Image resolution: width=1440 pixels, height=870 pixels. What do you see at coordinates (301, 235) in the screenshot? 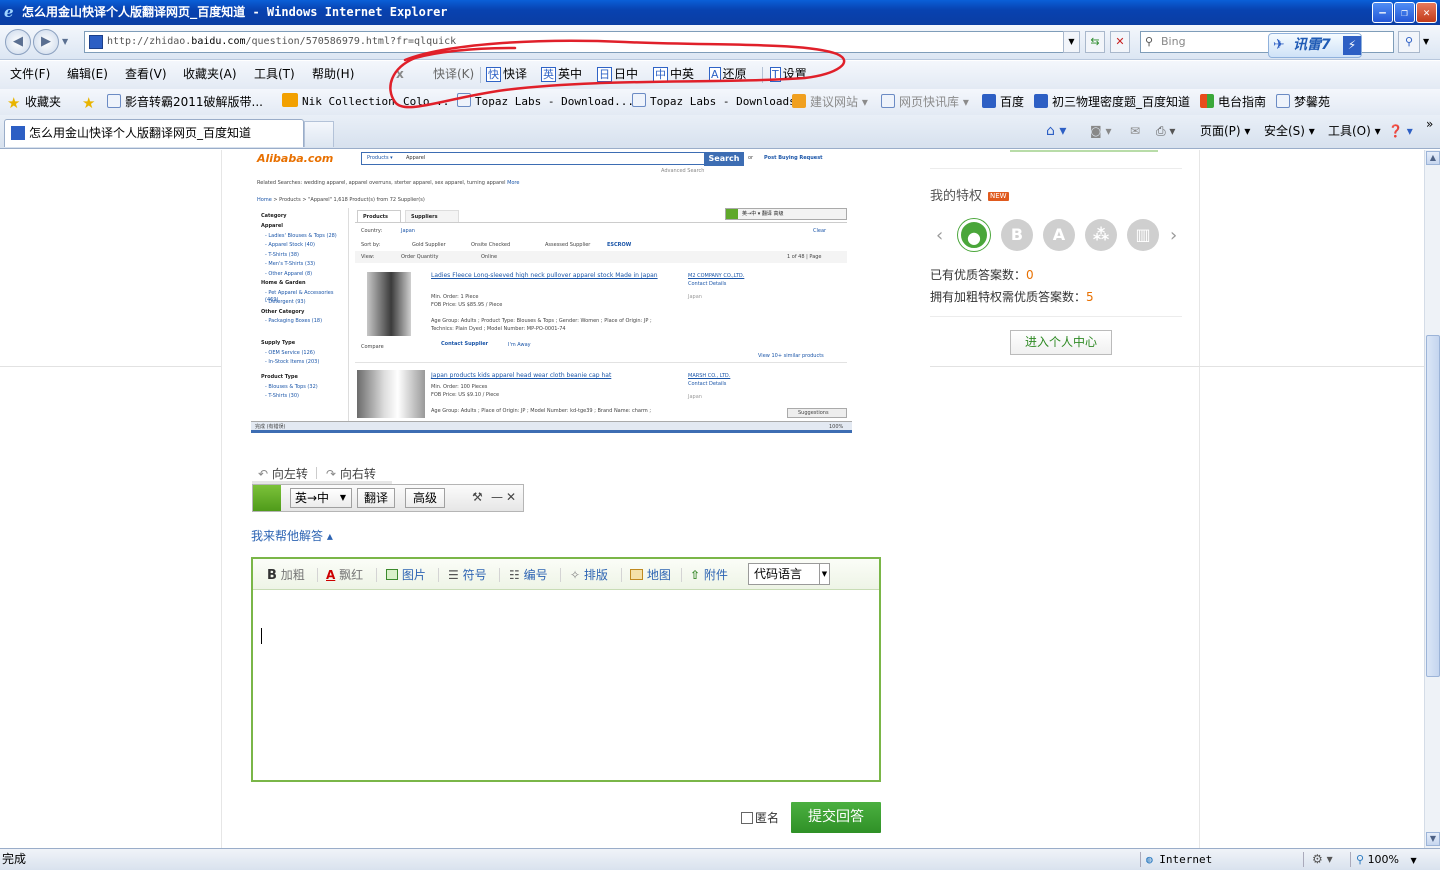
I see `category-item: - Ladies' Blouses & Tops (28)` at bounding box center [301, 235].